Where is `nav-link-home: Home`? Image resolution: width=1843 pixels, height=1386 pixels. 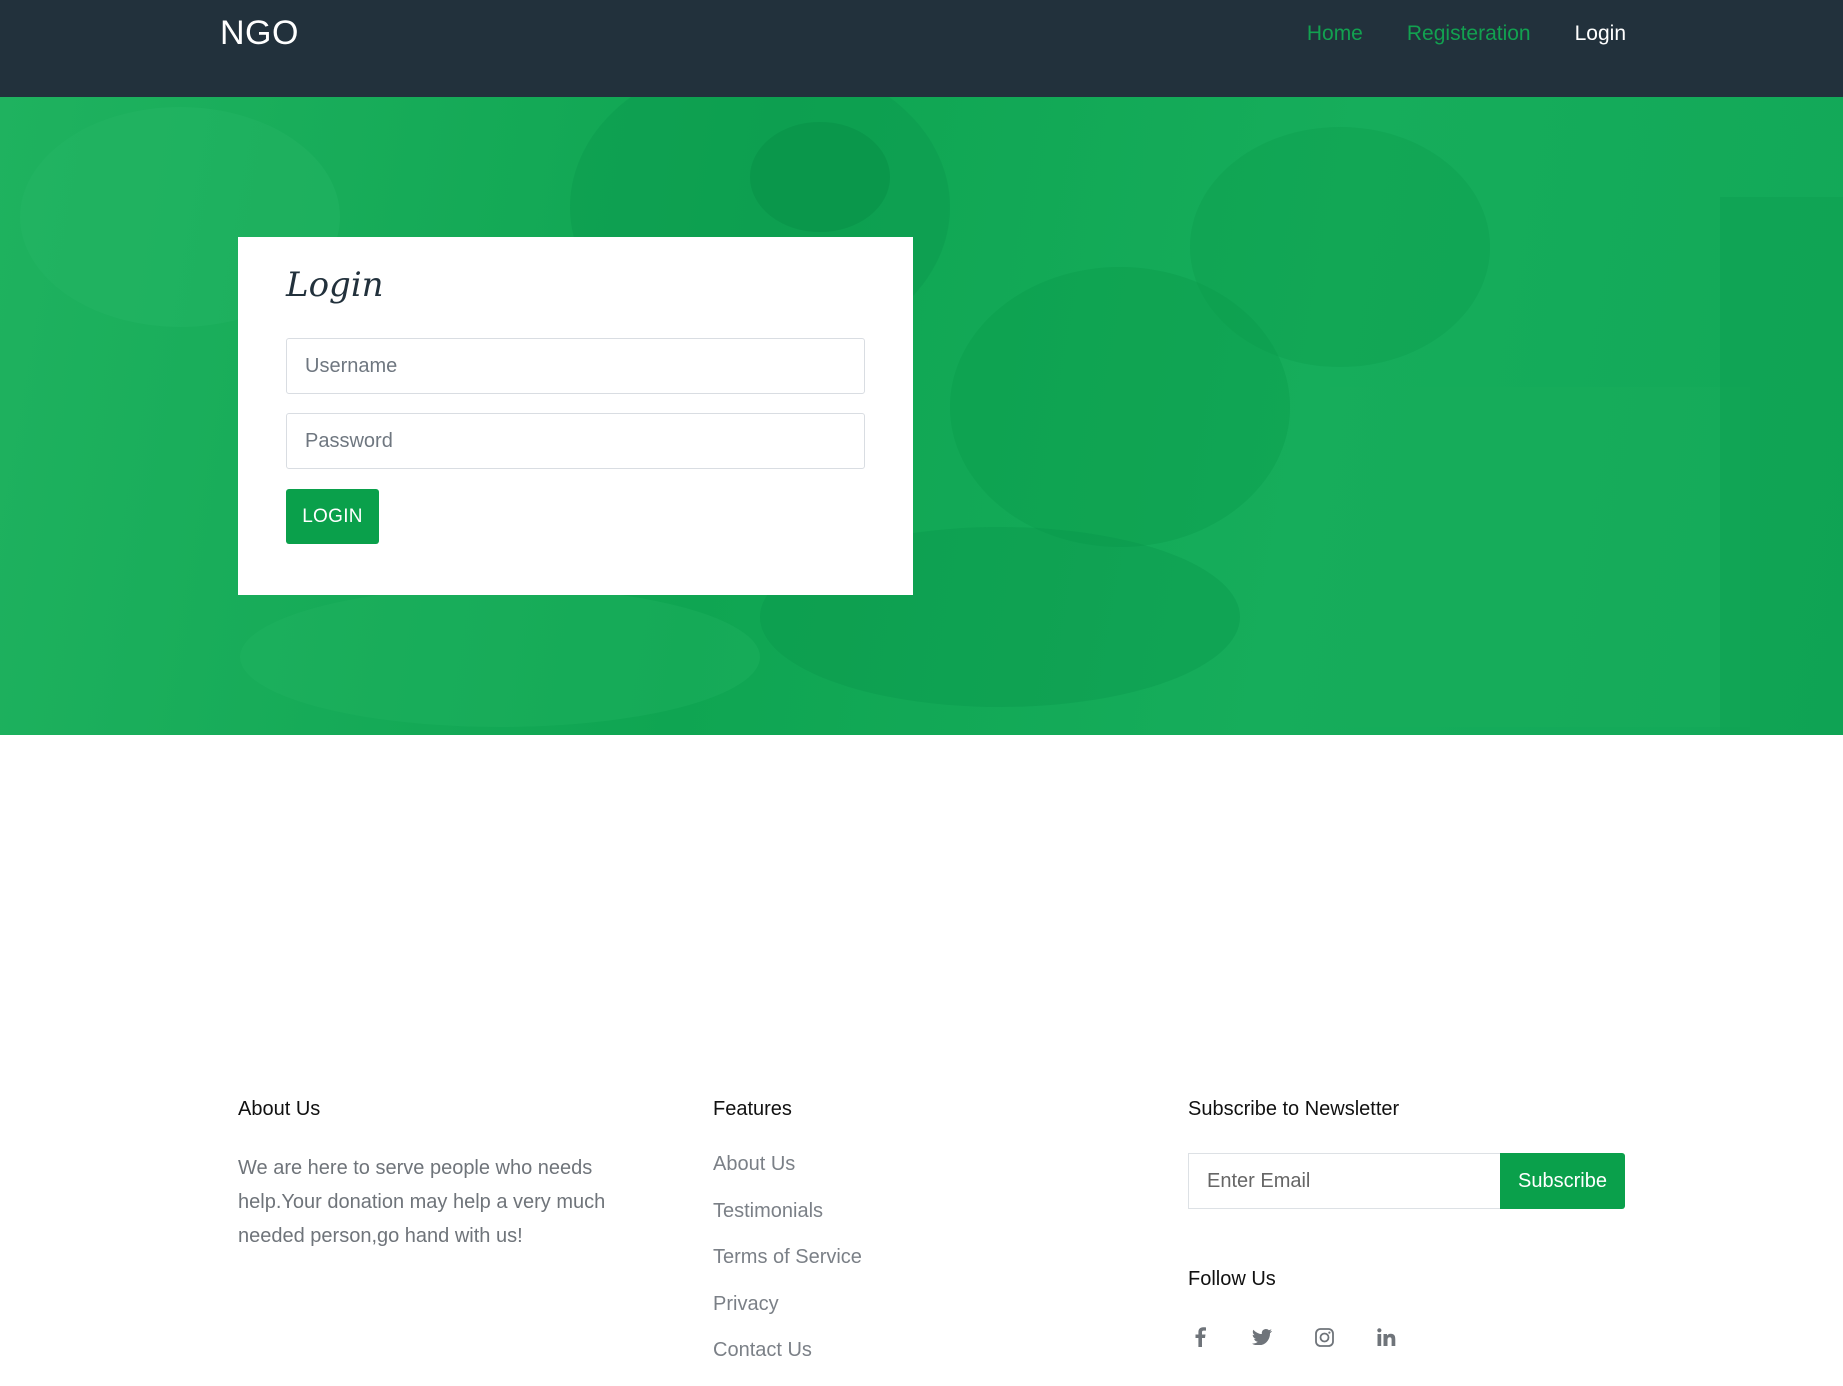
nav-link-home: Home is located at coordinates (1335, 34).